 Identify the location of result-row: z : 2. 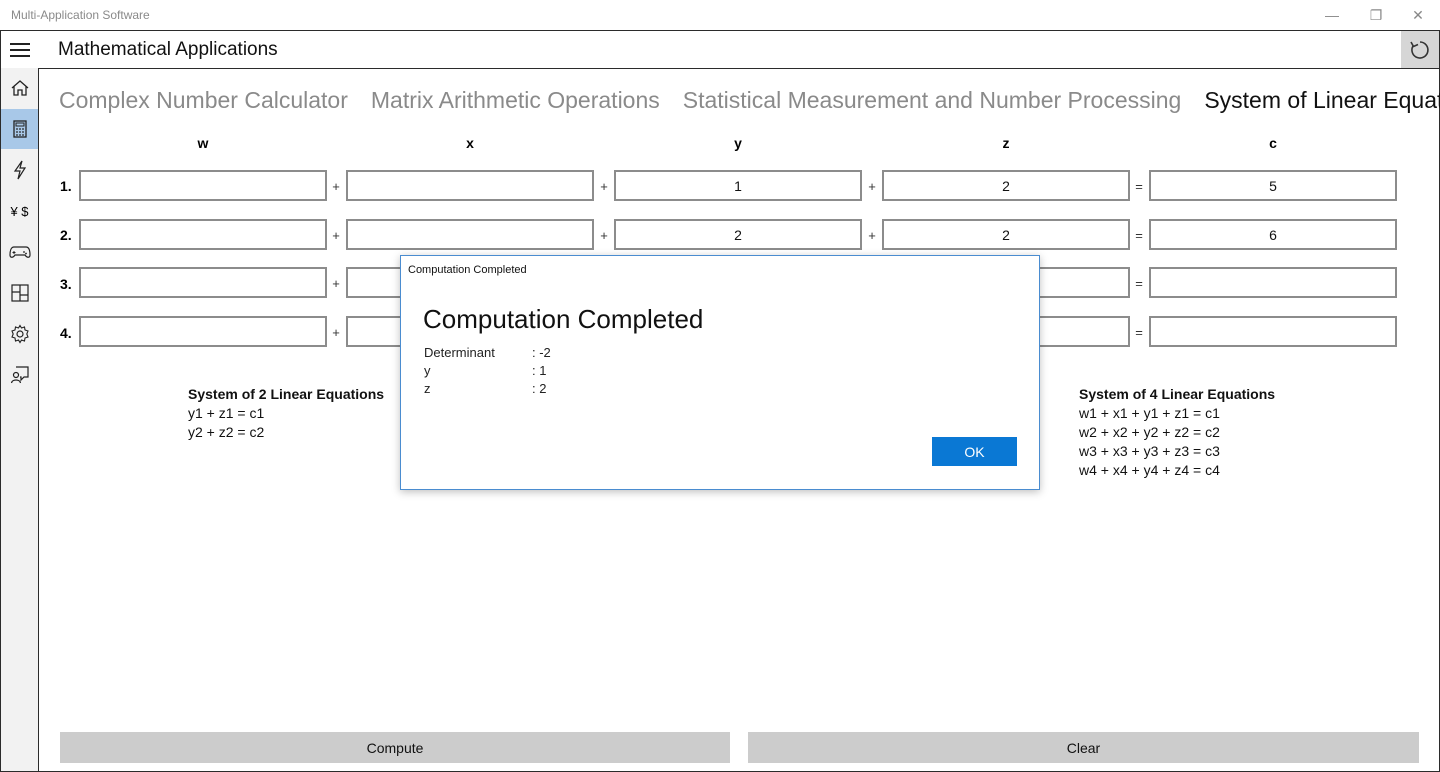
(487, 389).